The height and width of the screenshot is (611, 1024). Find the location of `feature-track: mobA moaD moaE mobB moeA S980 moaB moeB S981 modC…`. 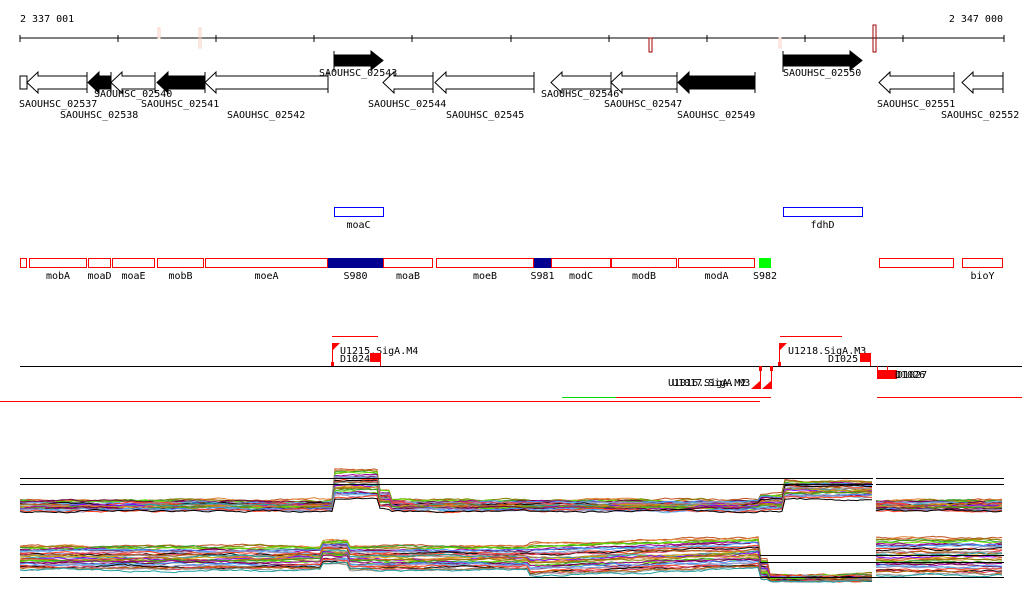

feature-track: mobA moaD moaE mobB moeA S980 moaB moeB S981 modC… is located at coordinates (511, 270).